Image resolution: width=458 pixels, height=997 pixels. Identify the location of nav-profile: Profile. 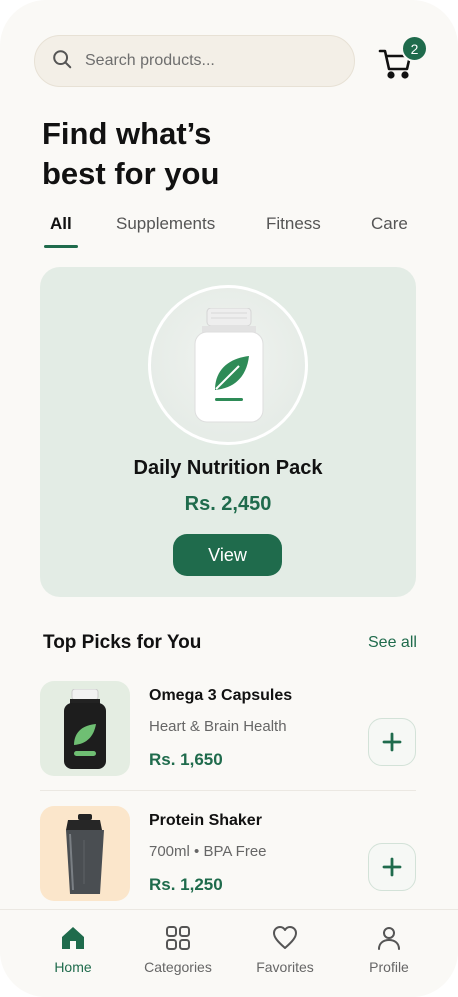
(389, 950).